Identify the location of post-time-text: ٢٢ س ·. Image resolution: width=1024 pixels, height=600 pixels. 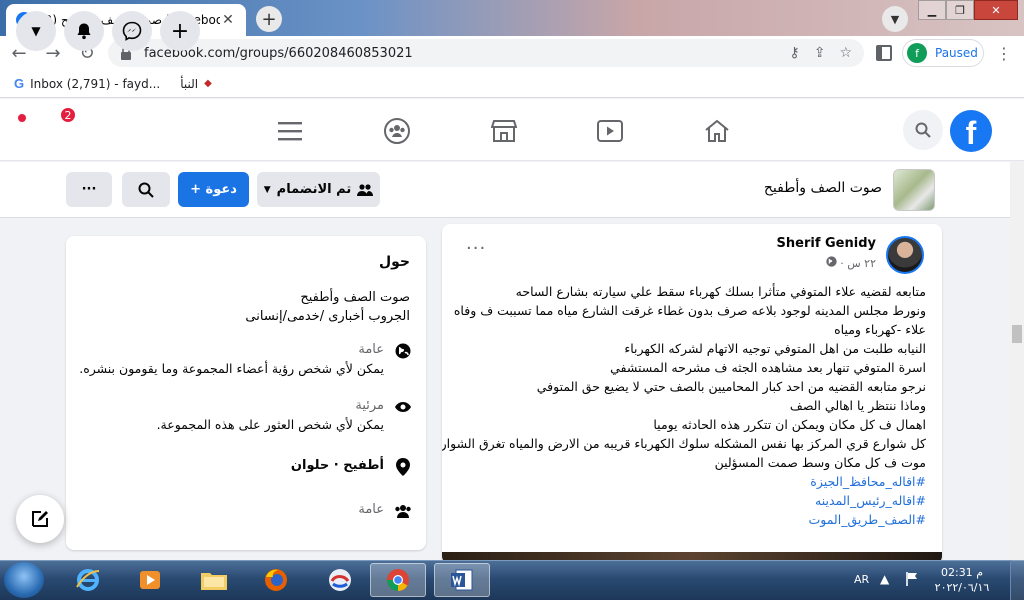
(856, 263).